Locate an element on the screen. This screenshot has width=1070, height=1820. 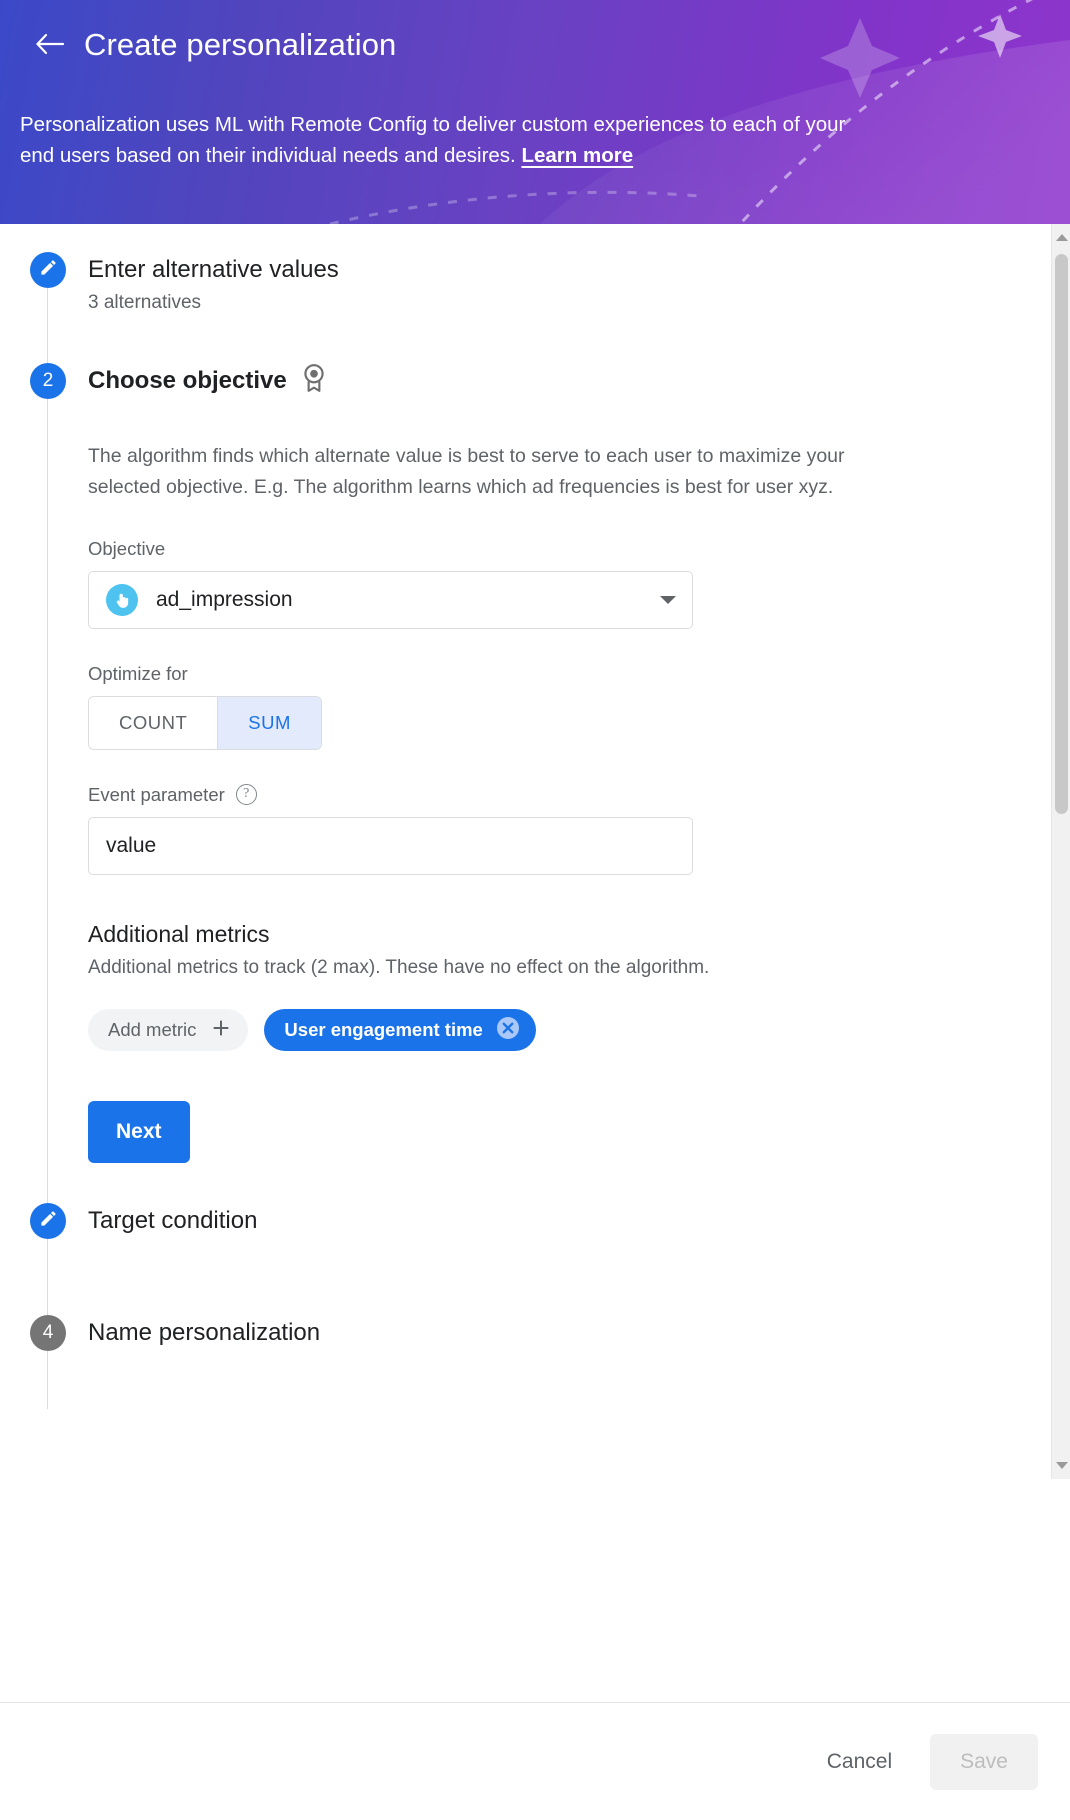
step-subtitle: 3 alternatives is located at coordinates (145, 302).